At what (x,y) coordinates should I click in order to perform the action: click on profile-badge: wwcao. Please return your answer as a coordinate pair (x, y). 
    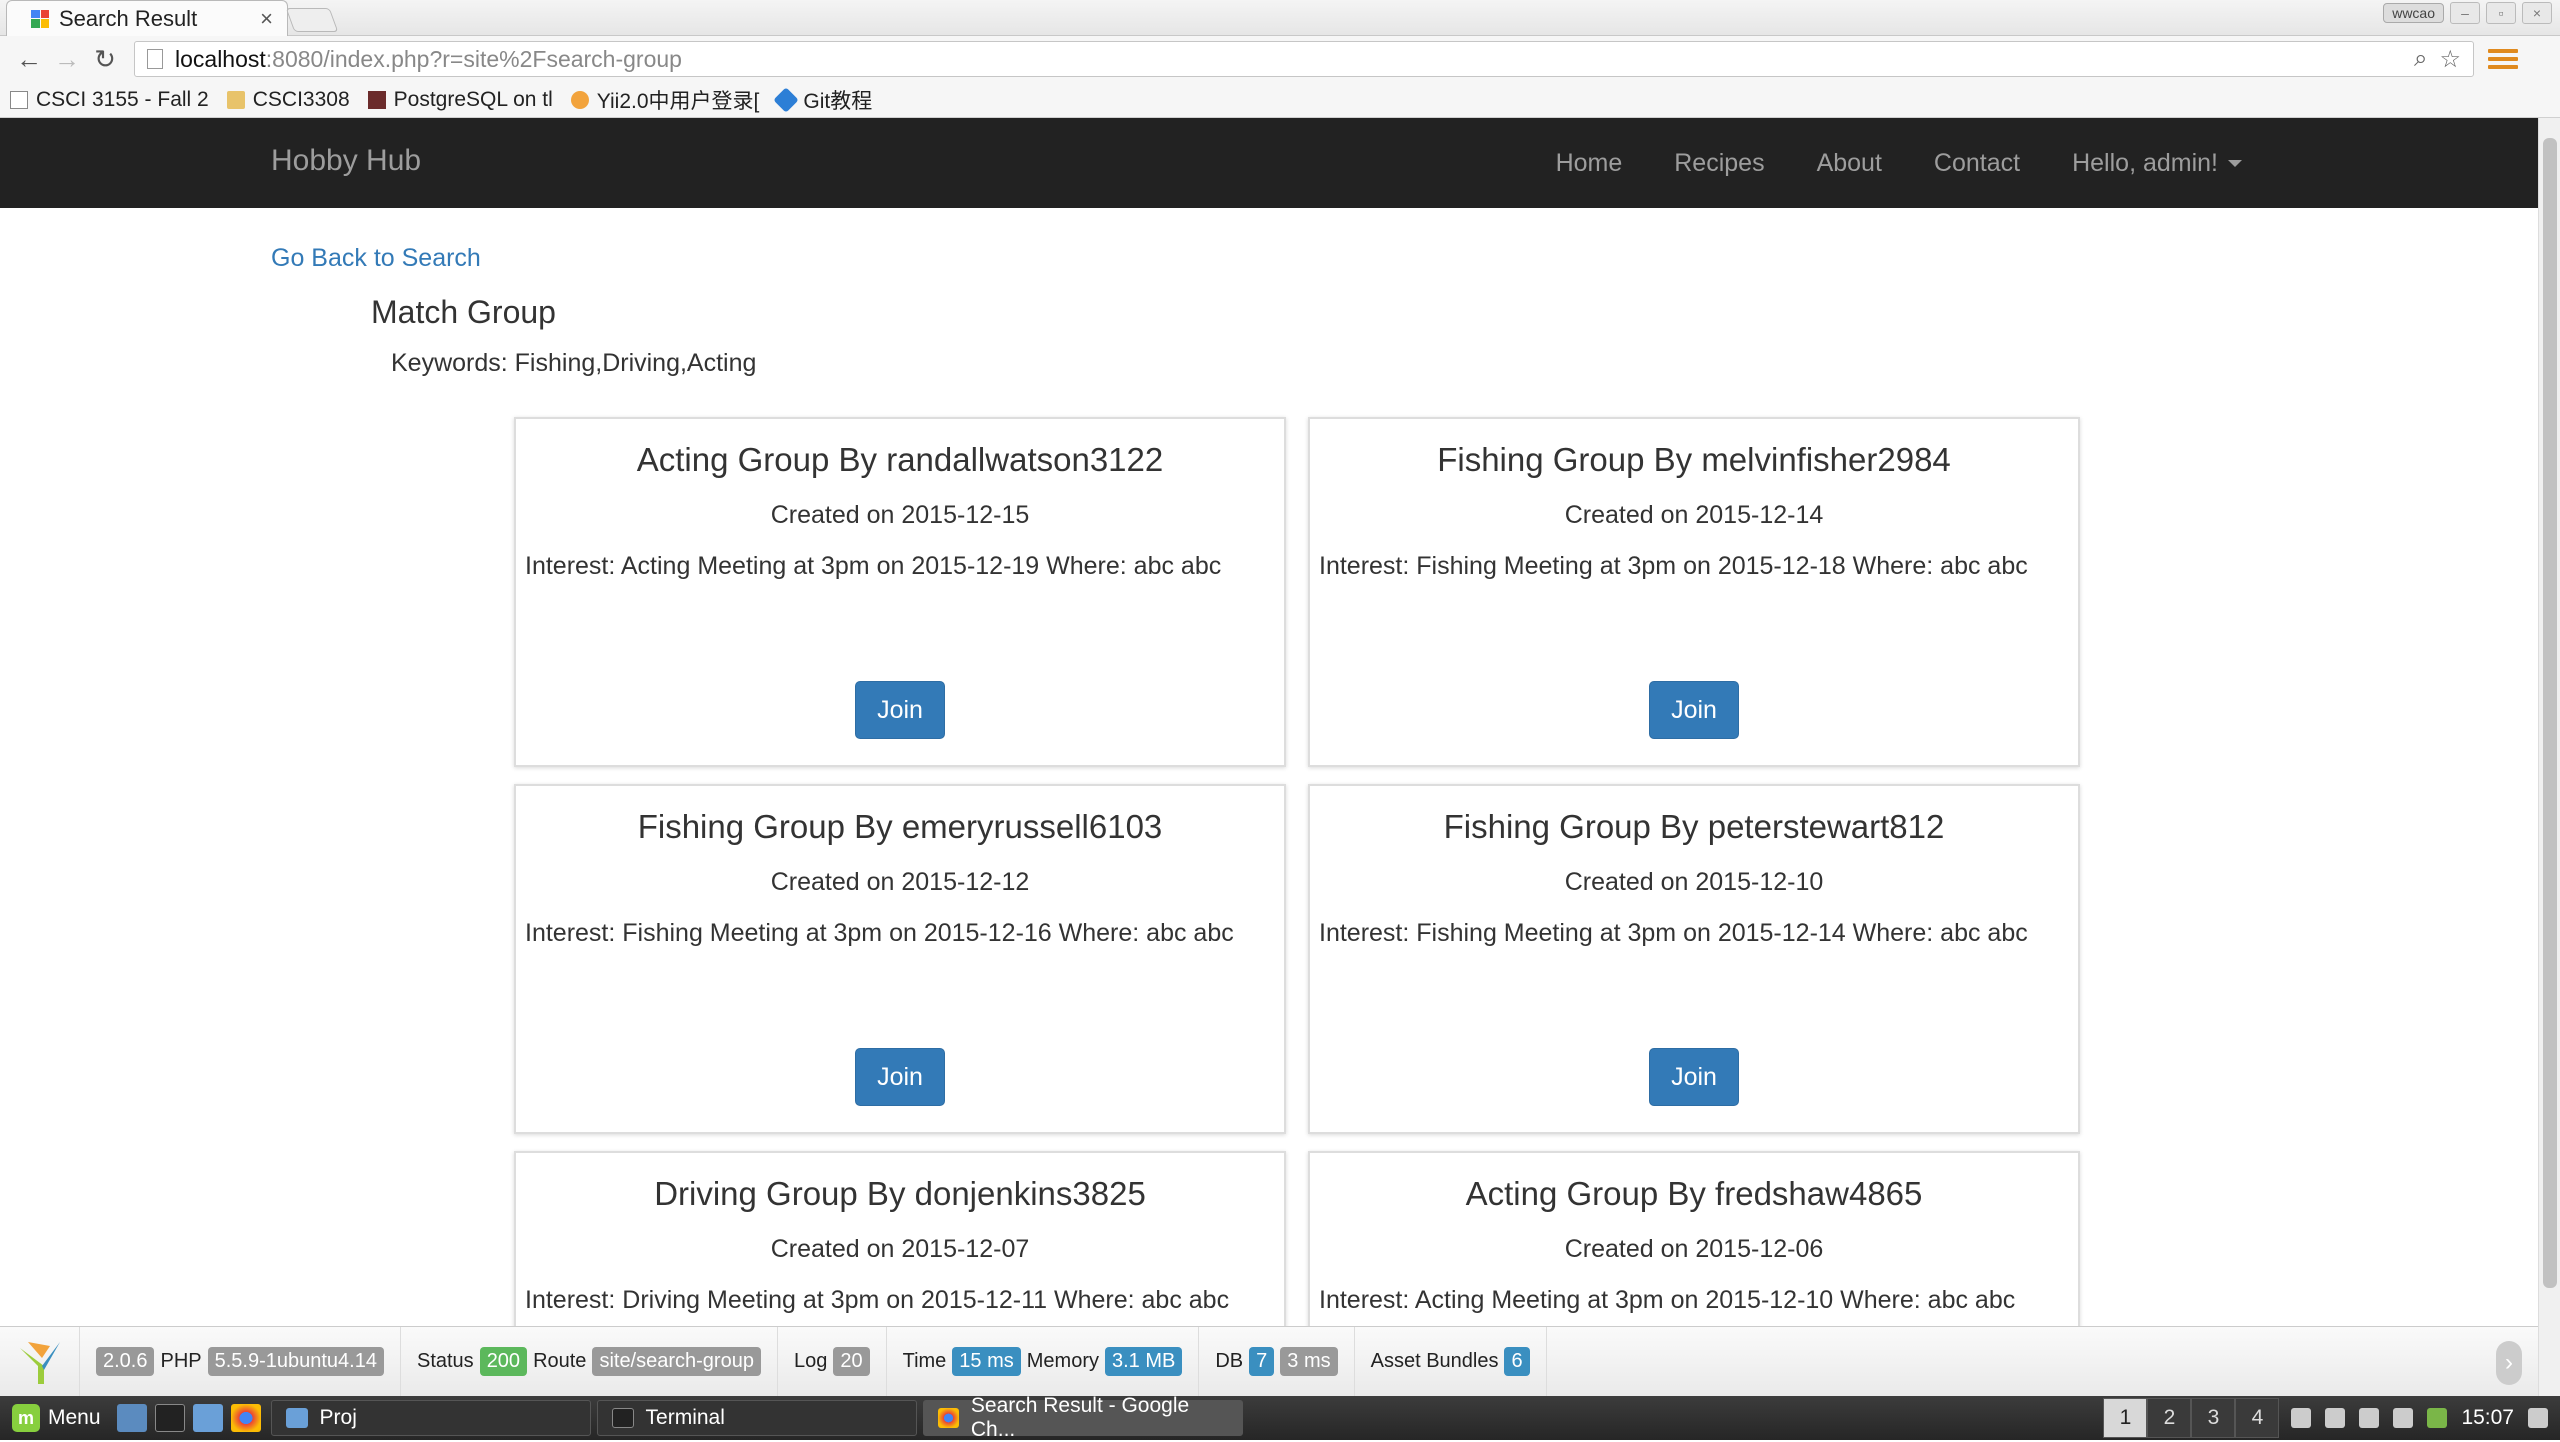
    Looking at the image, I should click on (2413, 13).